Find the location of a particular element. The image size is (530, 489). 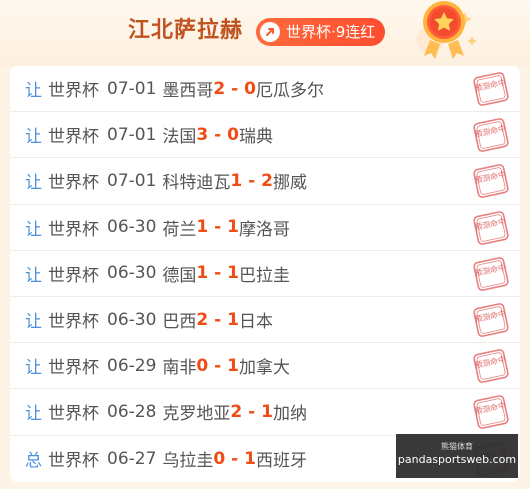

away-score: 2 is located at coordinates (267, 180).